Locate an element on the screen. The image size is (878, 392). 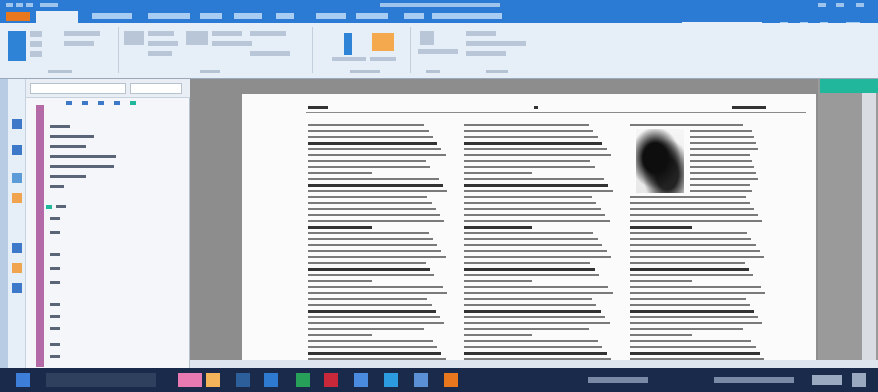
minimize-icon is located at coordinates (822, 5).